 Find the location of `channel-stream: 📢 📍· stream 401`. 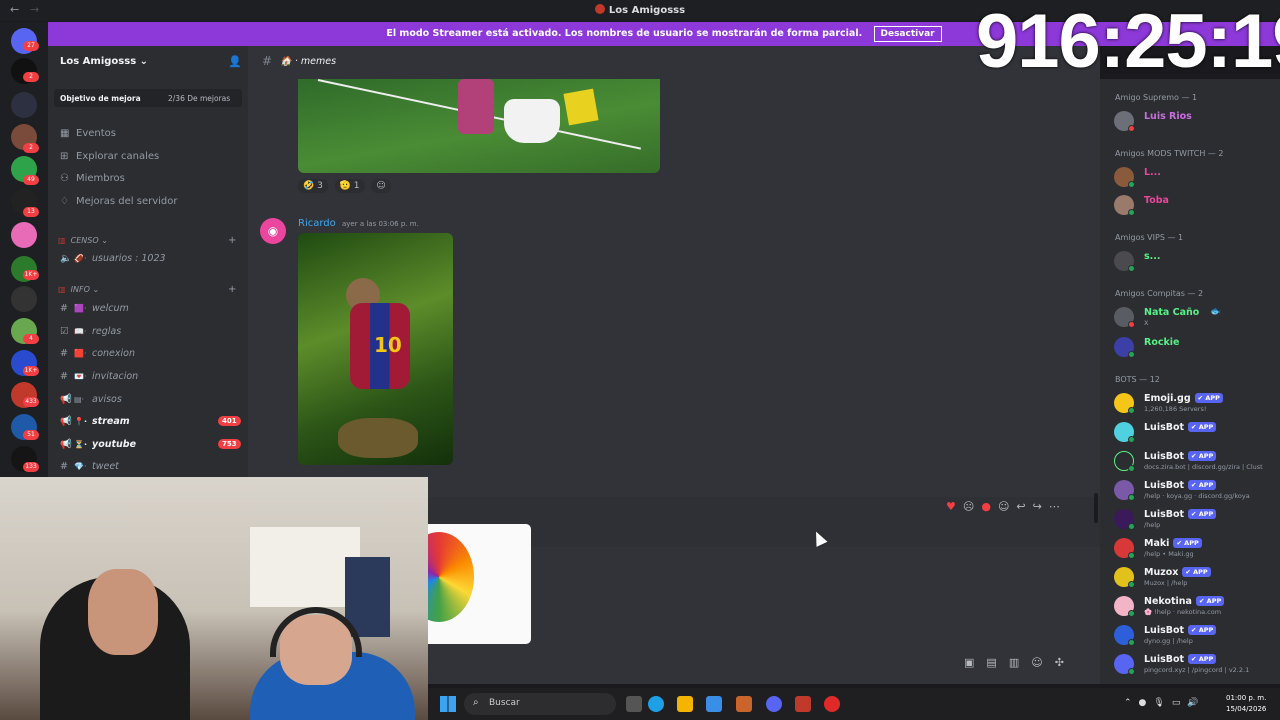

channel-stream: 📢 📍· stream 401 is located at coordinates (150, 421).